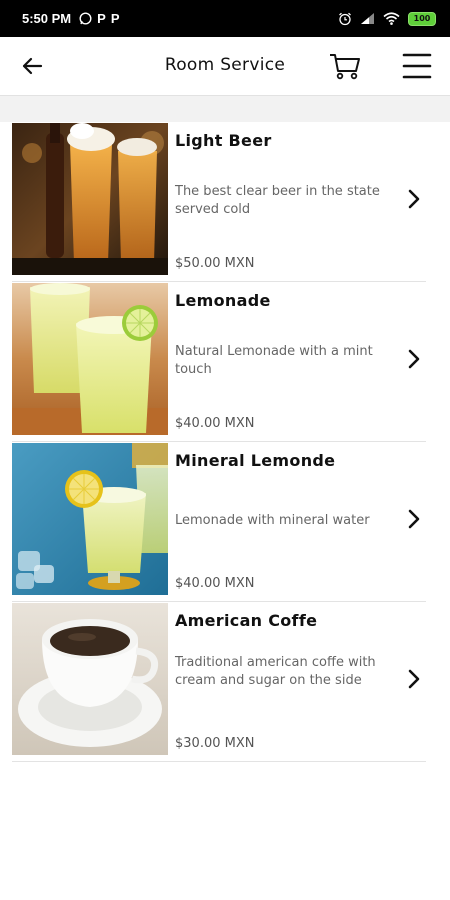 The width and height of the screenshot is (450, 900). Describe the element at coordinates (422, 18) in the screenshot. I see `battery-icon: 100` at that location.